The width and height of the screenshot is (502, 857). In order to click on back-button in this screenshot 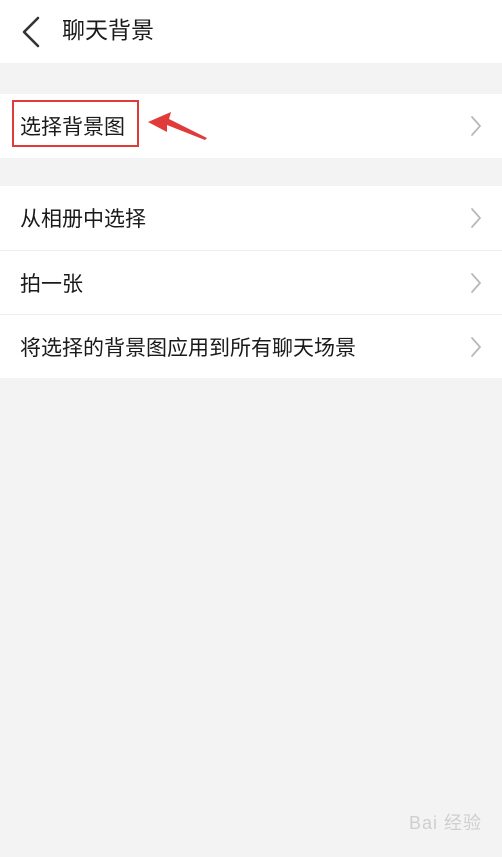, I will do `click(32, 32)`.